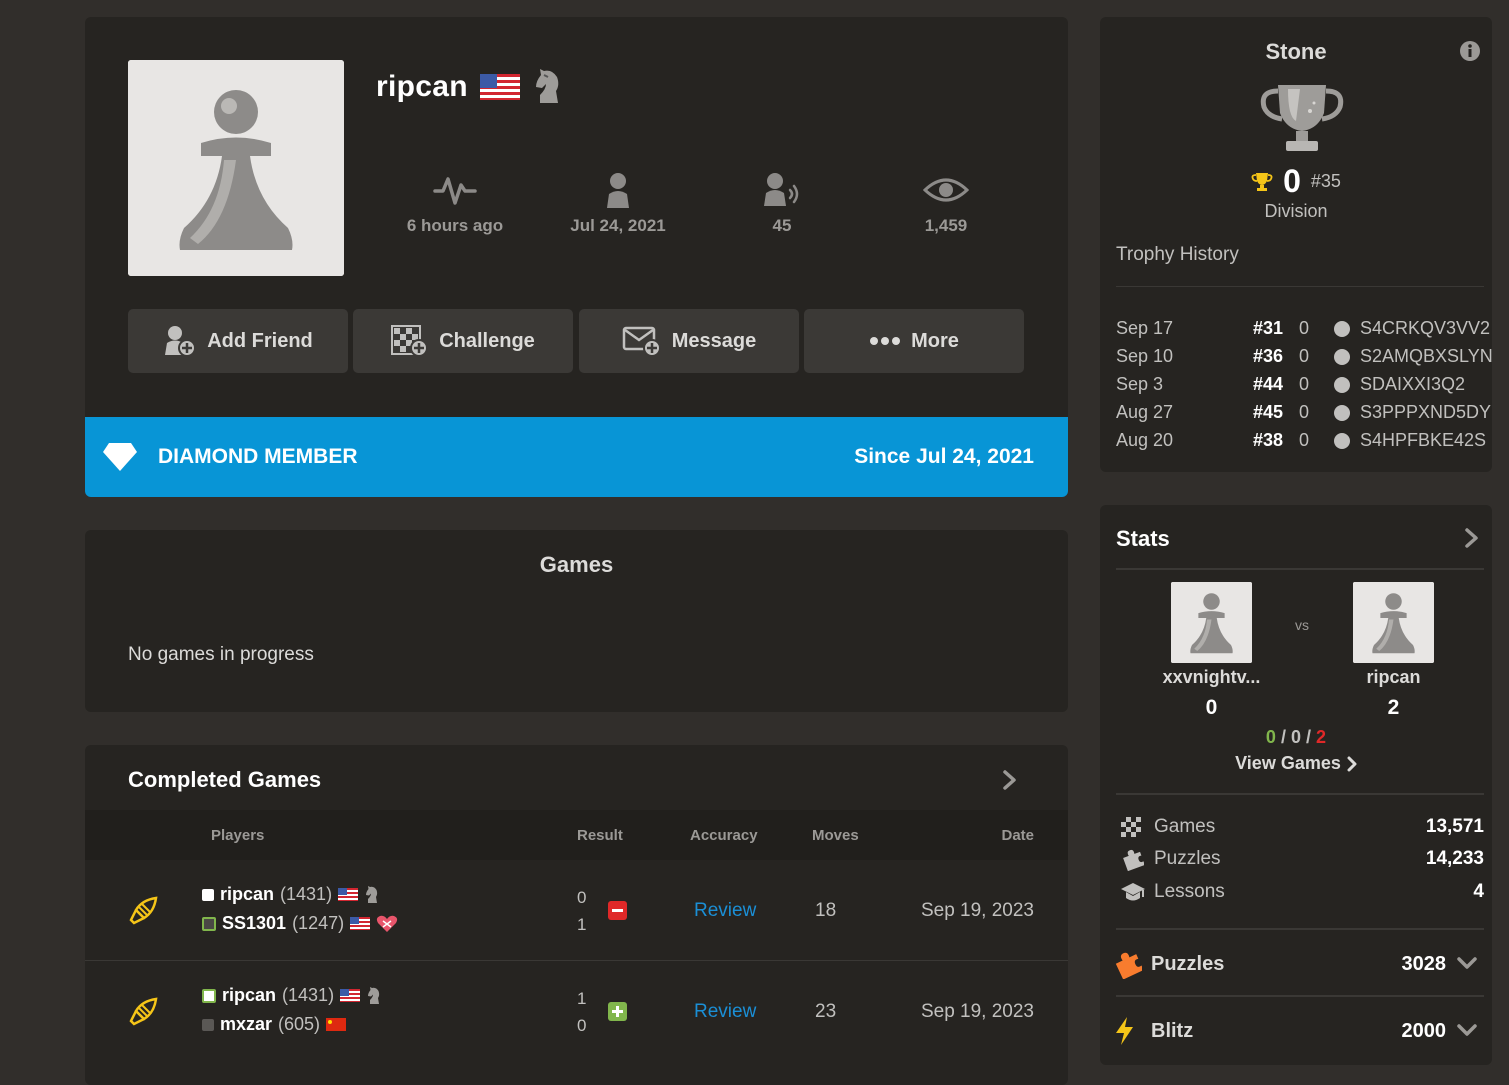 This screenshot has width=1509, height=1085. What do you see at coordinates (487, 340) in the screenshot?
I see `challenge-label: Challenge` at bounding box center [487, 340].